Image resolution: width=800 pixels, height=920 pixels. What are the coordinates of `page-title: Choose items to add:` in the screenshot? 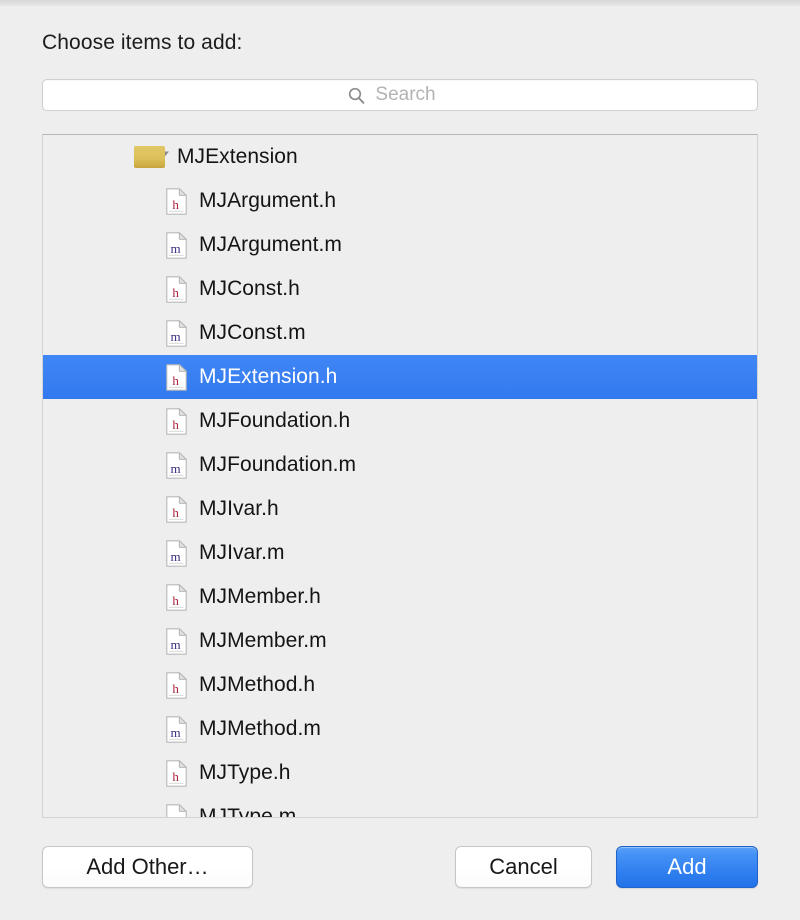 It's located at (142, 42).